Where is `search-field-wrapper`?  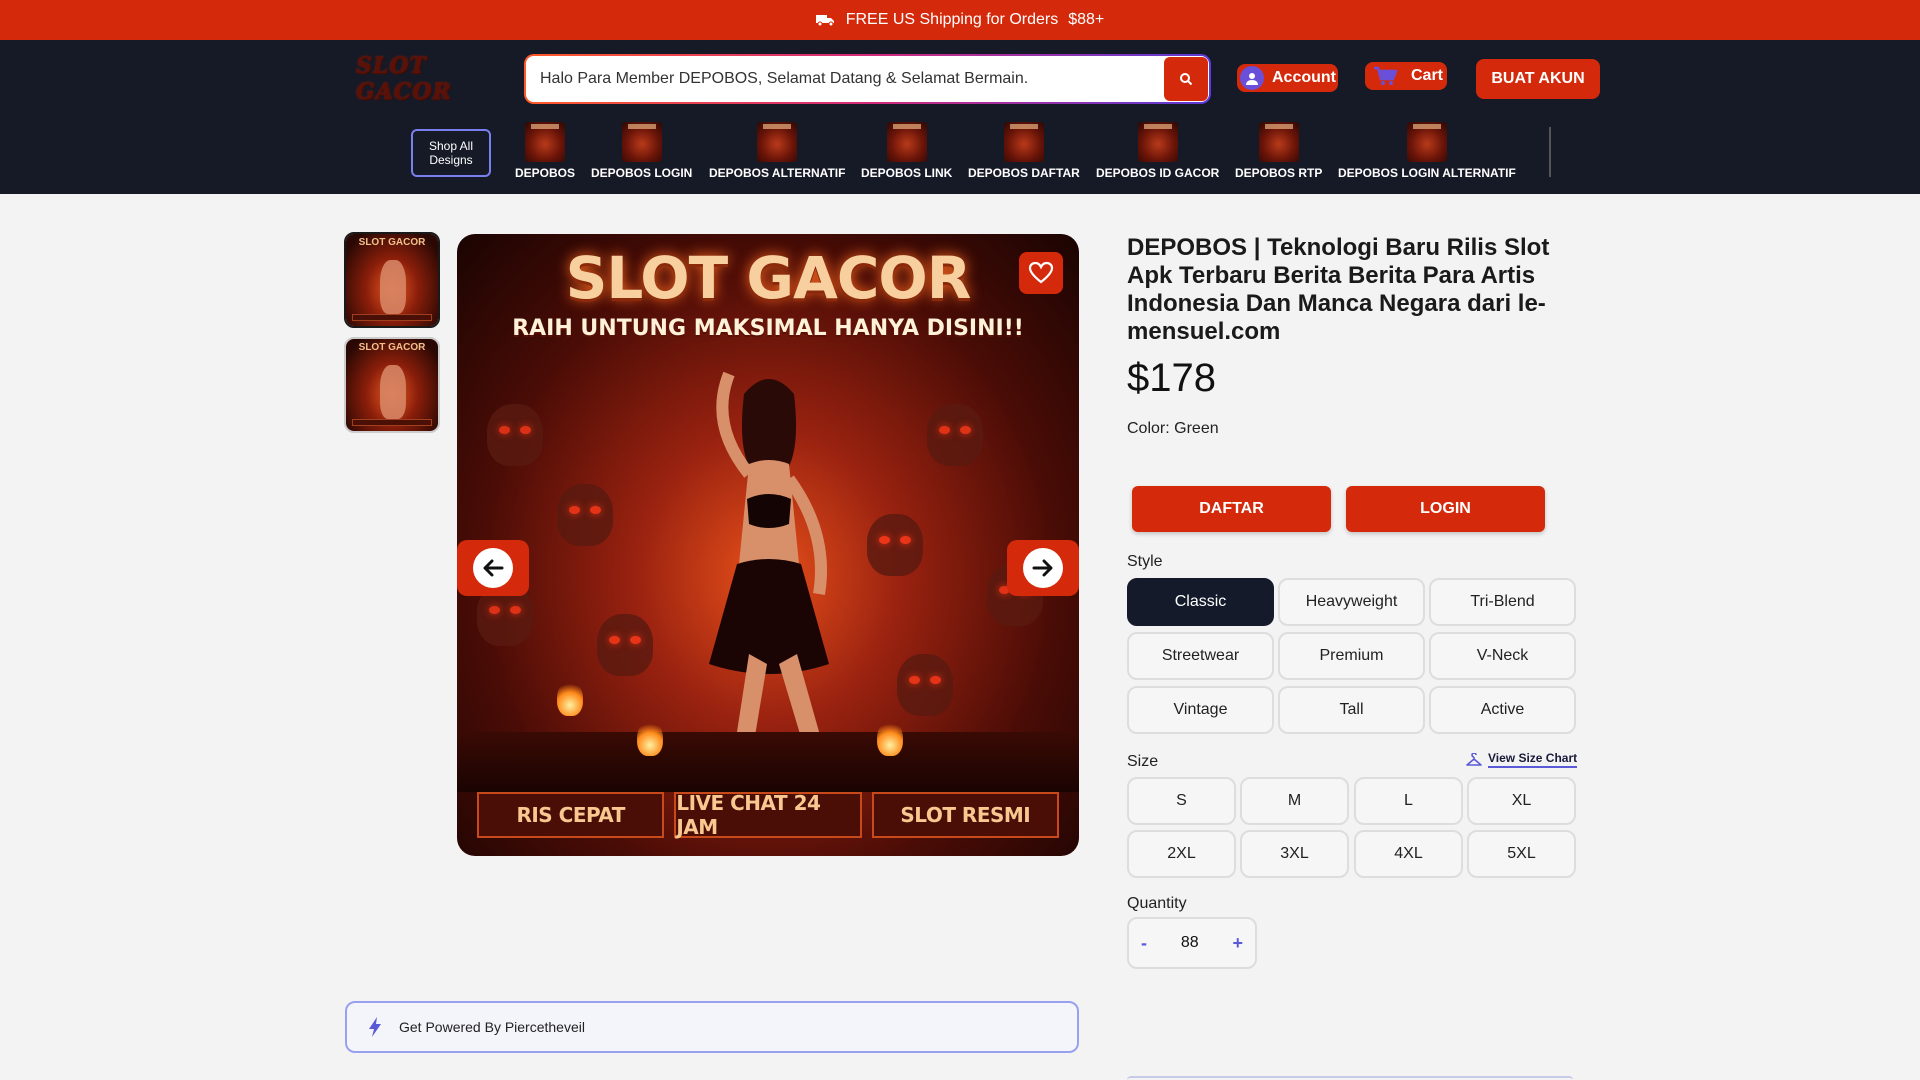
search-field-wrapper is located at coordinates (867, 79).